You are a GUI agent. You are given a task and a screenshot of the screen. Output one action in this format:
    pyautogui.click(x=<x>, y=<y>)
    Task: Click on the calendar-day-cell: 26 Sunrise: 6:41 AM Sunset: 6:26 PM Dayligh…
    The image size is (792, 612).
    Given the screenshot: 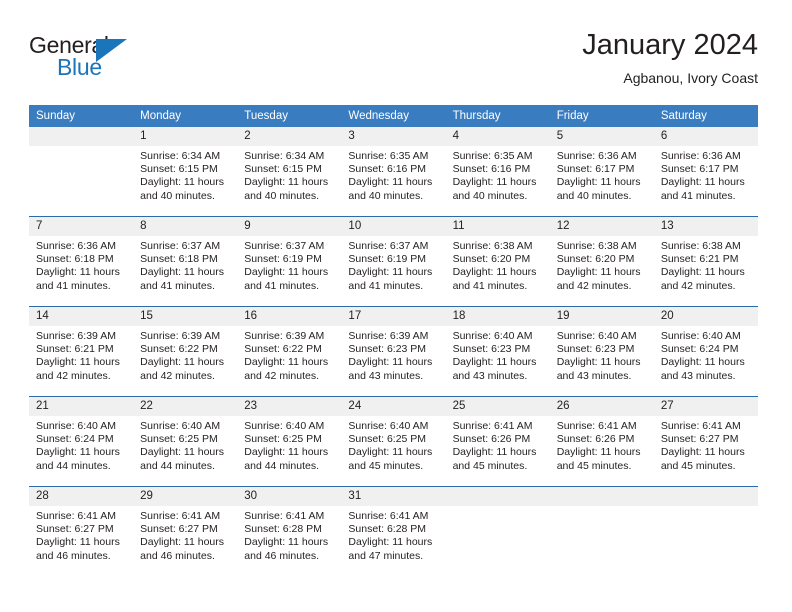 What is the action you would take?
    pyautogui.click(x=601, y=441)
    